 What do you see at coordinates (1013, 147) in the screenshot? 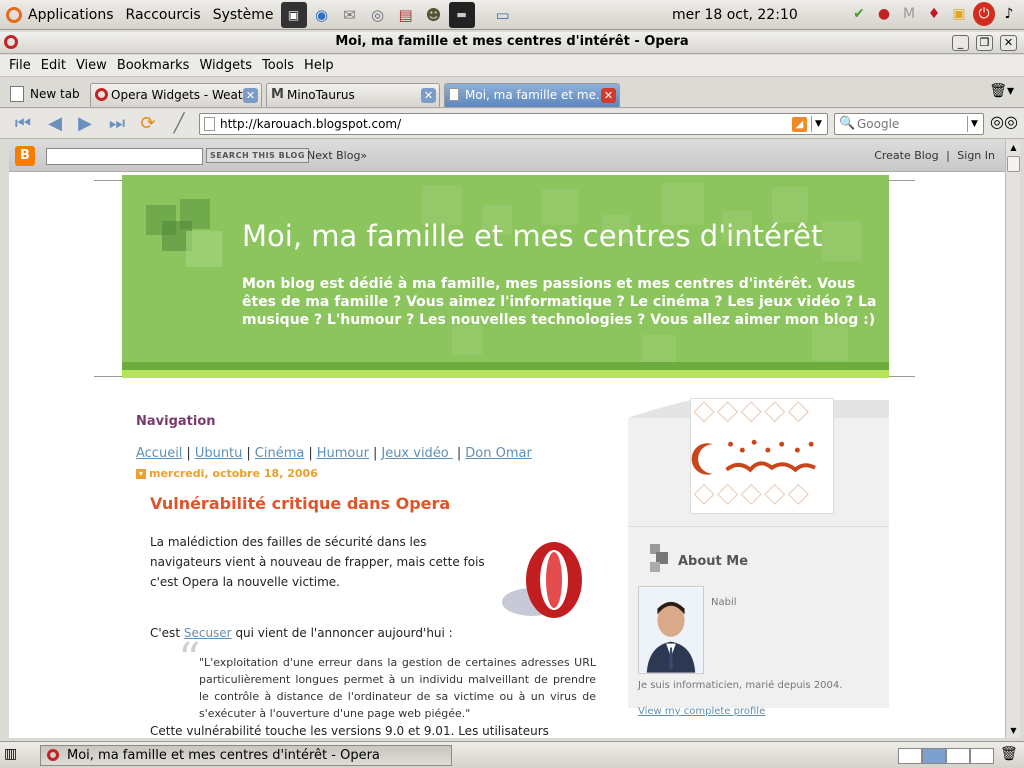
I see `scroll-up-arrow-icon: ▲` at bounding box center [1013, 147].